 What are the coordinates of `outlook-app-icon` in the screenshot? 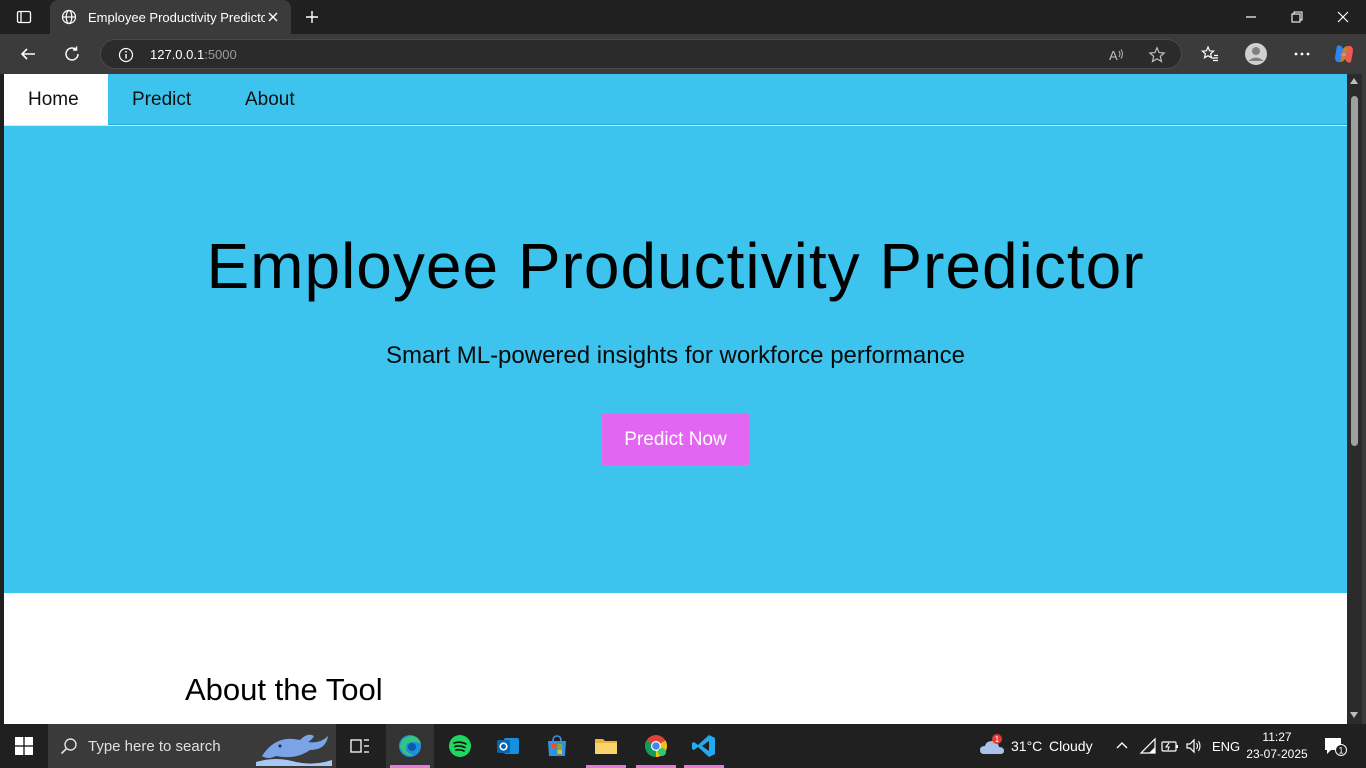 It's located at (508, 746).